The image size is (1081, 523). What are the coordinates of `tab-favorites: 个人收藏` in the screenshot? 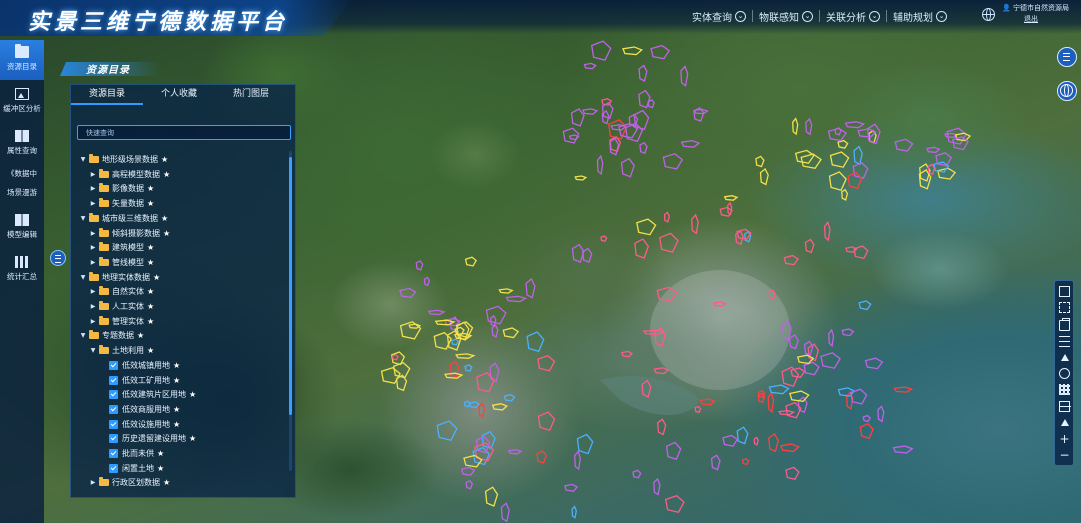 It's located at (179, 95).